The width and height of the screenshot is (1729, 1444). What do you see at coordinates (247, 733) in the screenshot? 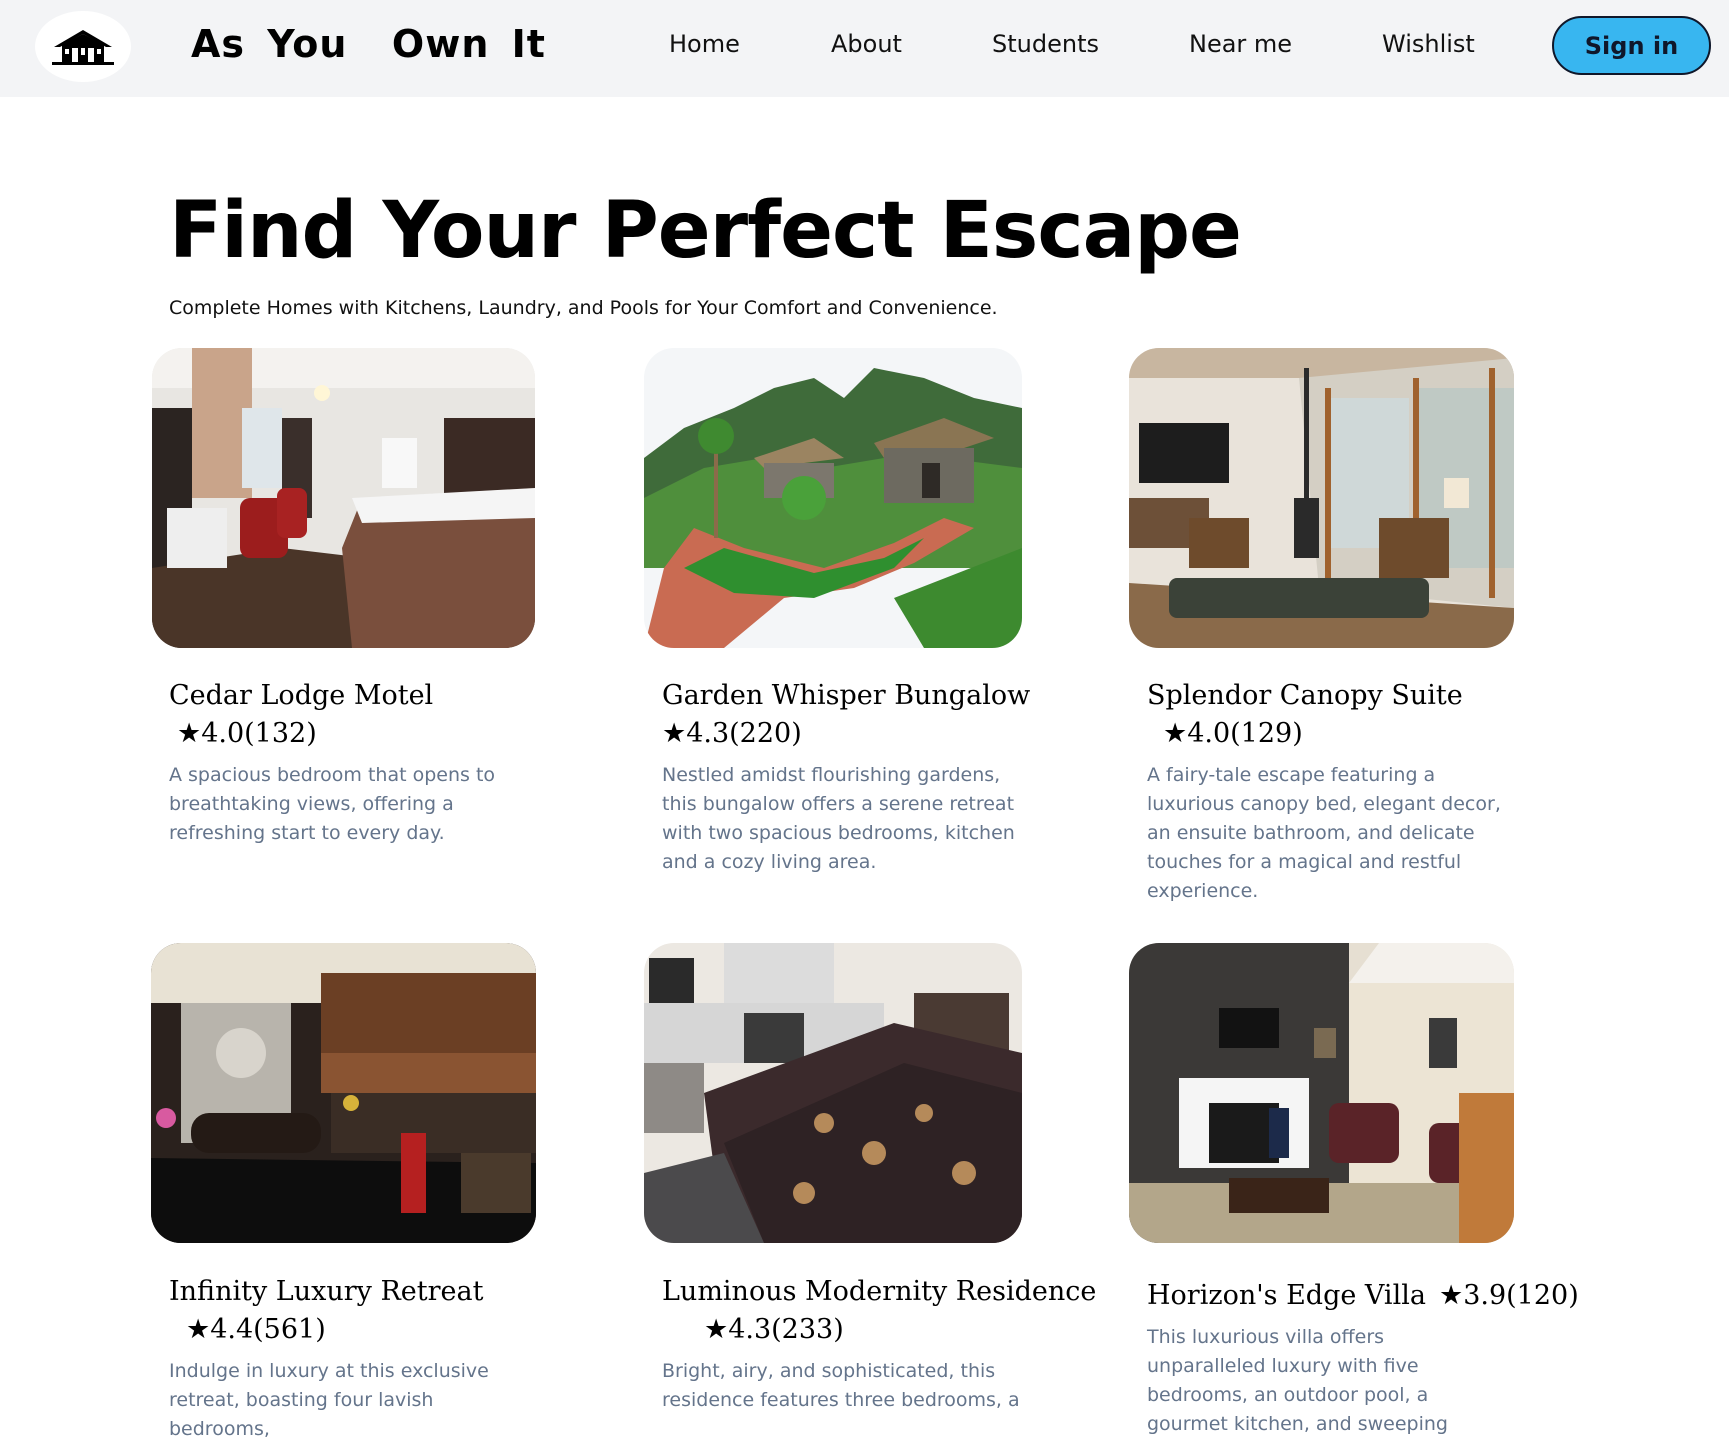
I see `listing-rating: ★4.0(132)` at bounding box center [247, 733].